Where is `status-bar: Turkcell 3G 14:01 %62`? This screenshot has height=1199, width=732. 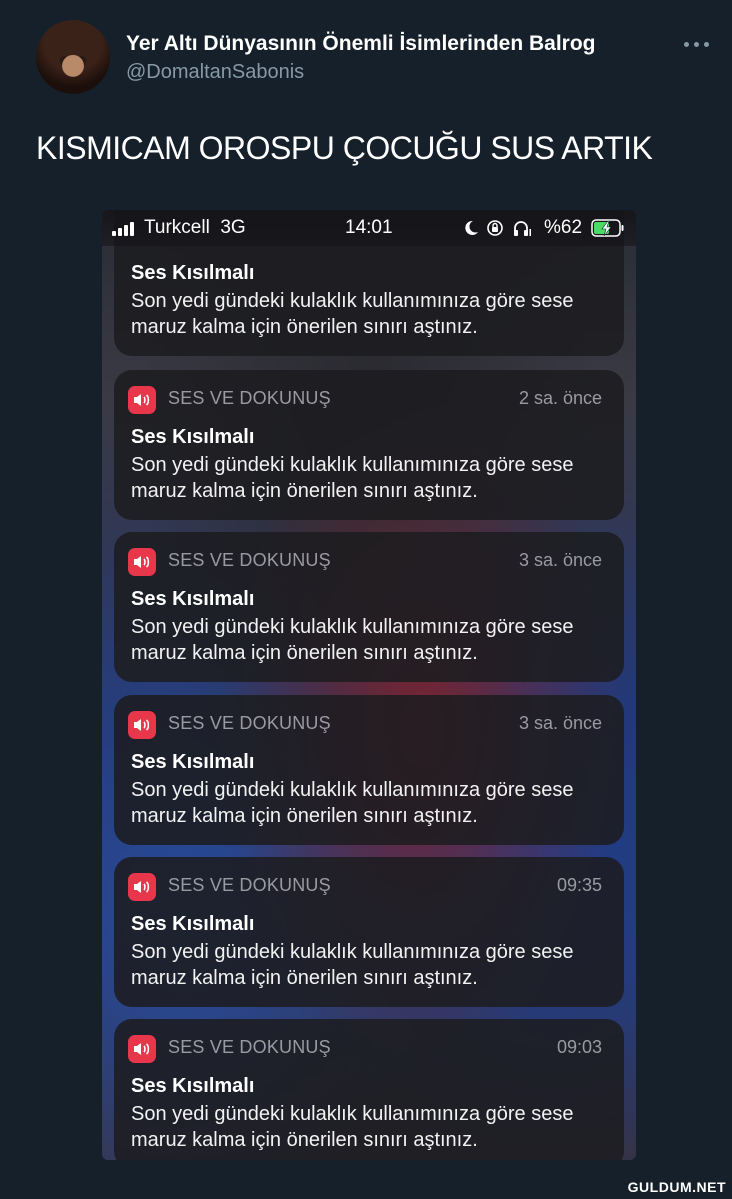 status-bar: Turkcell 3G 14:01 %62 is located at coordinates (369, 228).